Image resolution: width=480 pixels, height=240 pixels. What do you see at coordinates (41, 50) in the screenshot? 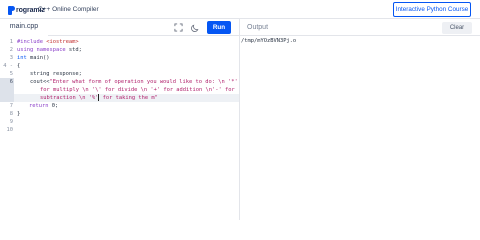
I see `code-token: using namespace` at bounding box center [41, 50].